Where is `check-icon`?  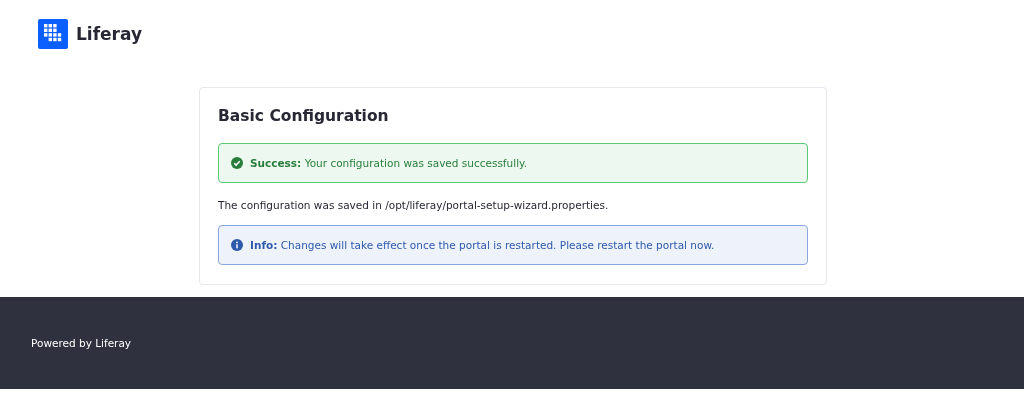 check-icon is located at coordinates (237, 163).